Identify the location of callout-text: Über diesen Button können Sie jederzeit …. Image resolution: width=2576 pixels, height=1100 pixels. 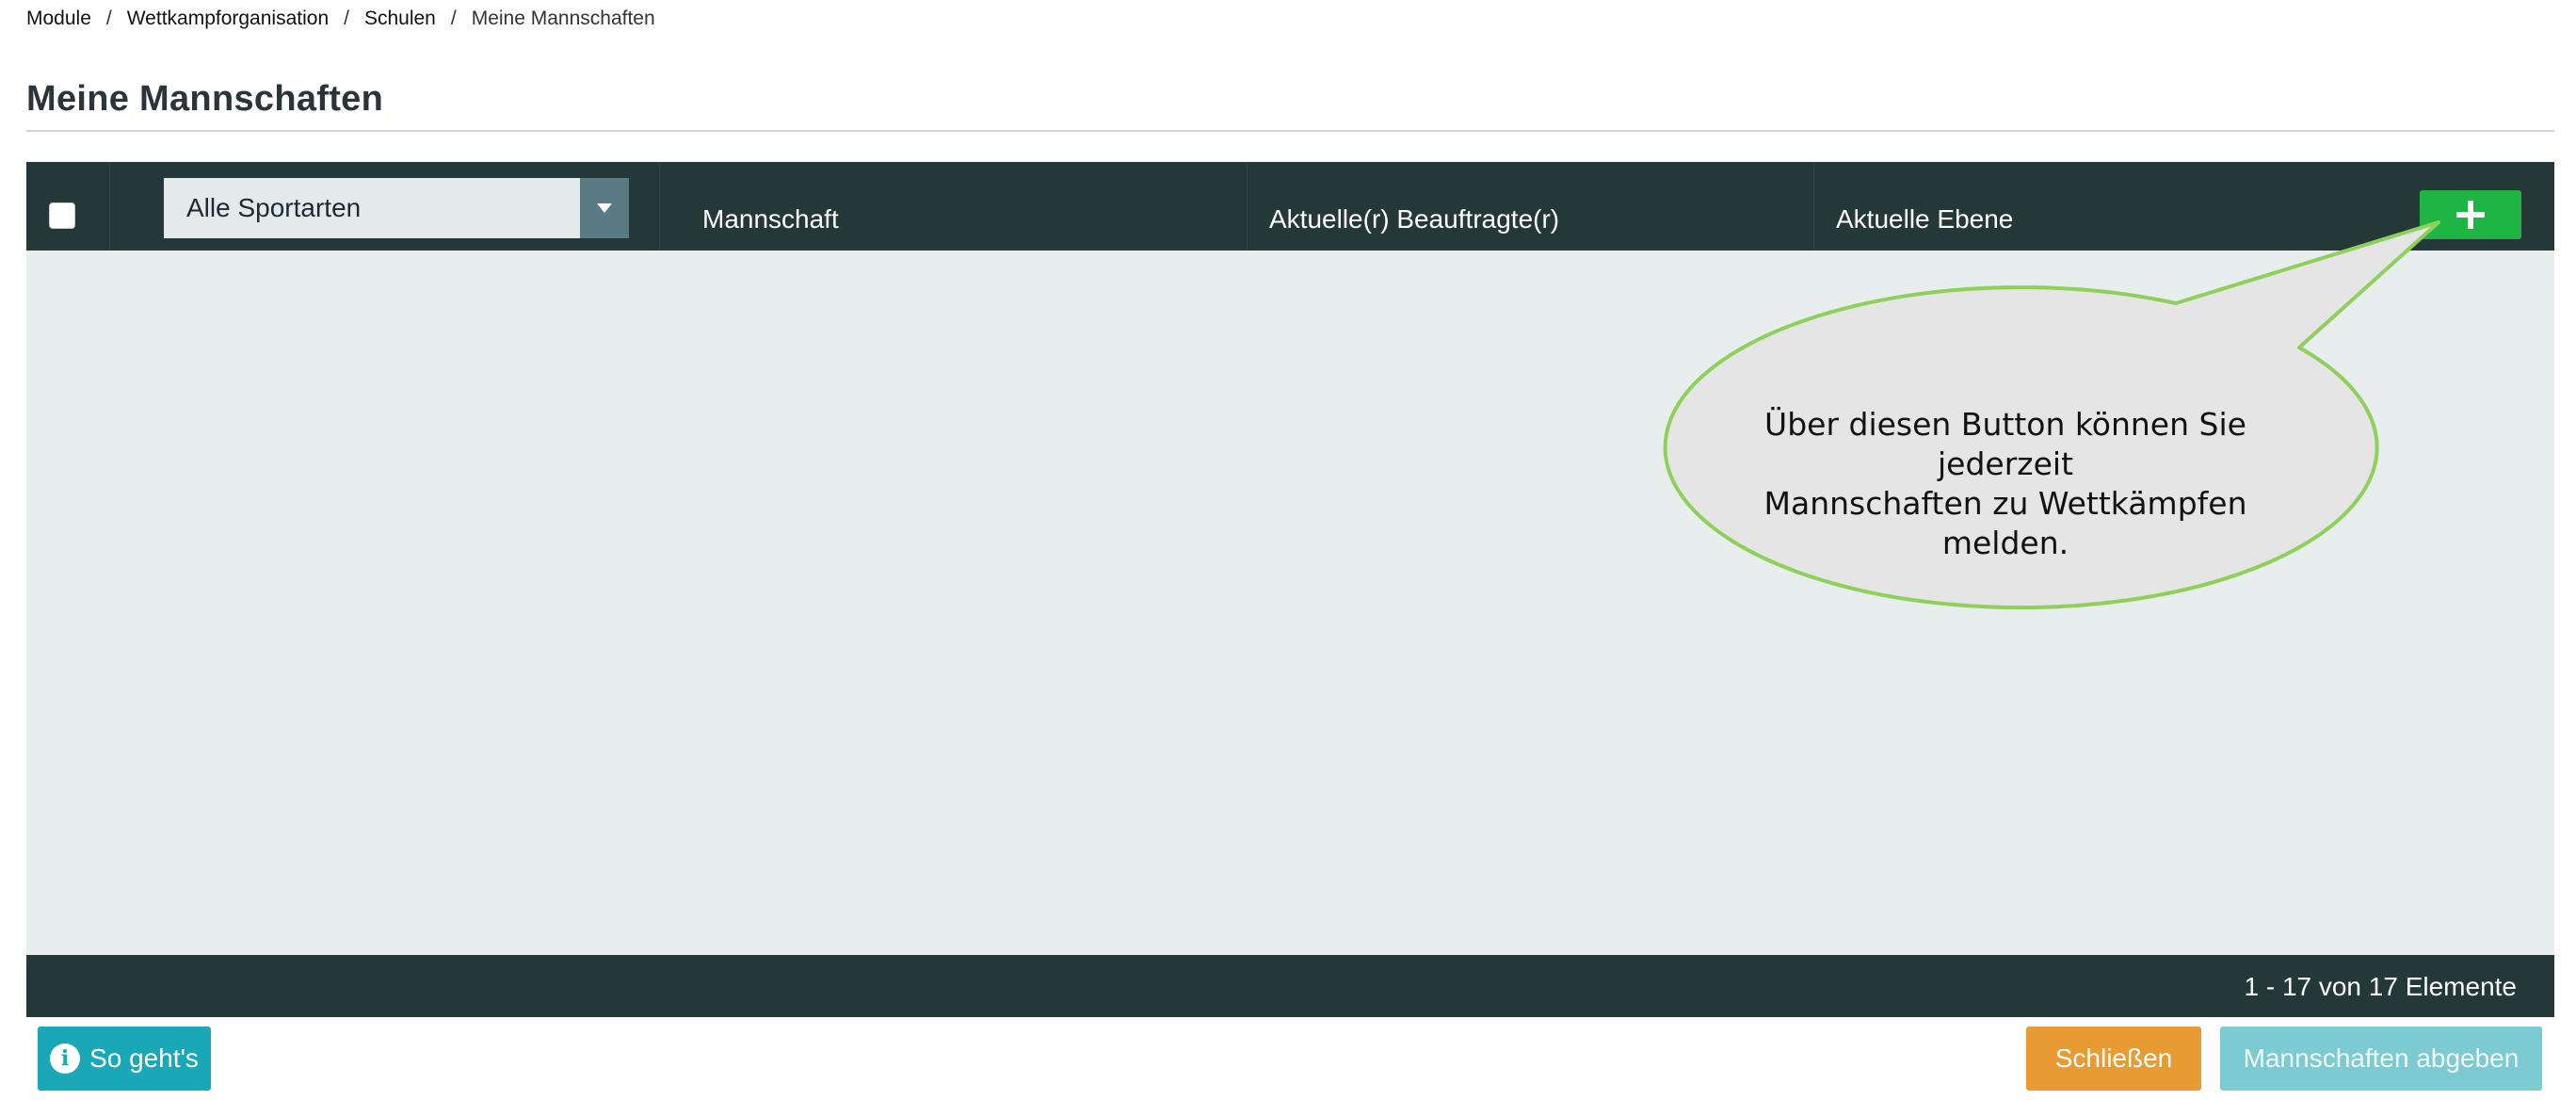
(2005, 484).